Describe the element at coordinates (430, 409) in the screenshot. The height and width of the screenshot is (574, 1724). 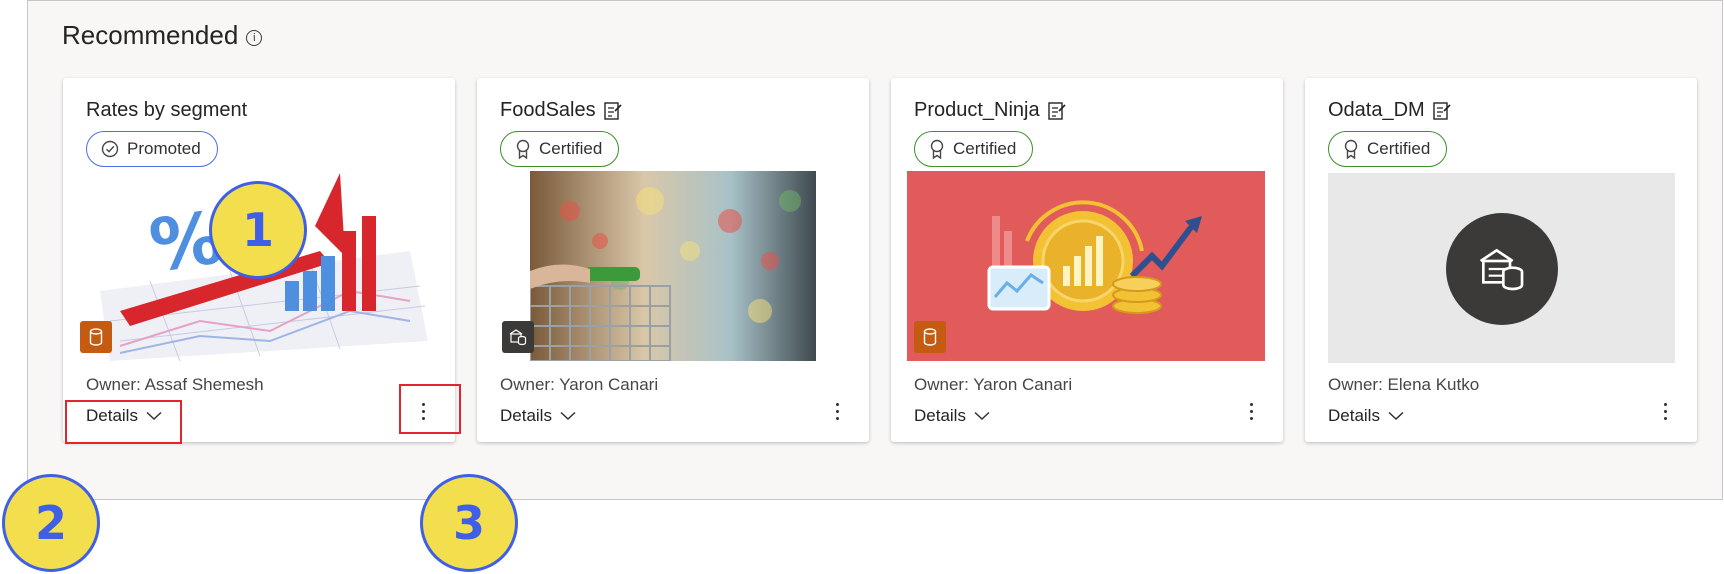
I see `more-options-highlight-box` at that location.